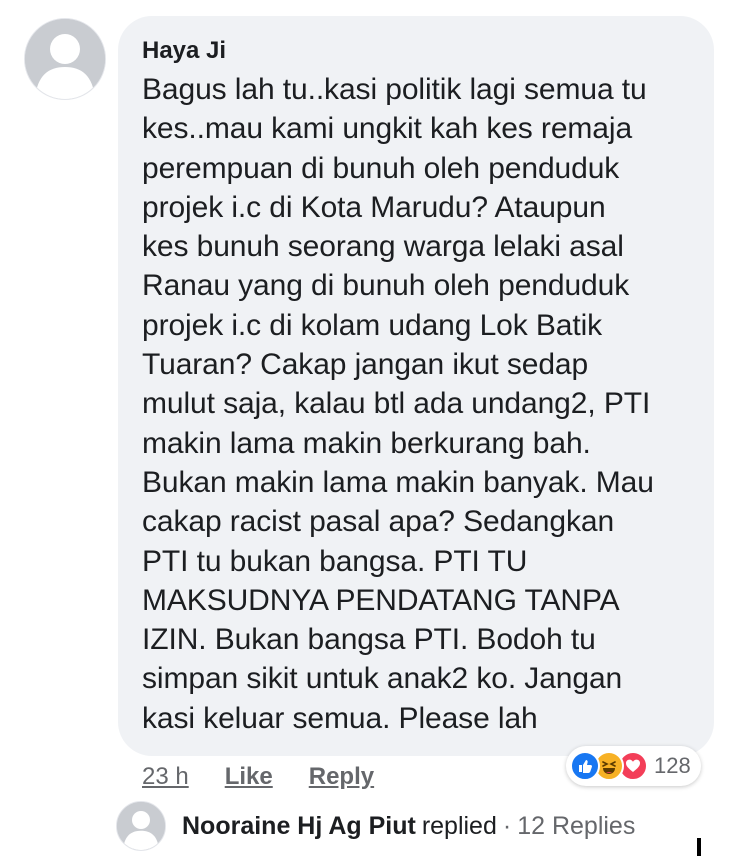 The width and height of the screenshot is (750, 856). I want to click on comment-actions: 23 h Like Reply, so click(276, 777).